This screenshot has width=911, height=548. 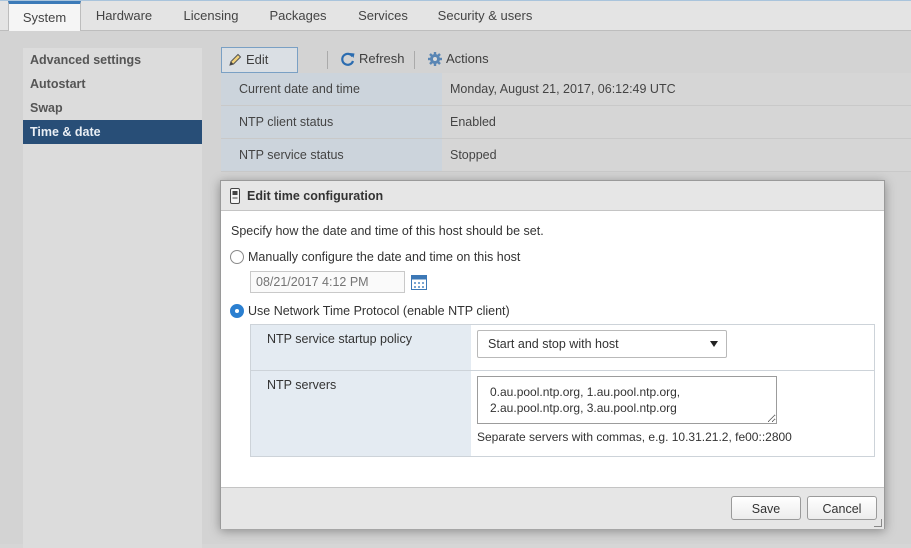 I want to click on sidebar-item-swap: Swap, so click(x=112, y=108).